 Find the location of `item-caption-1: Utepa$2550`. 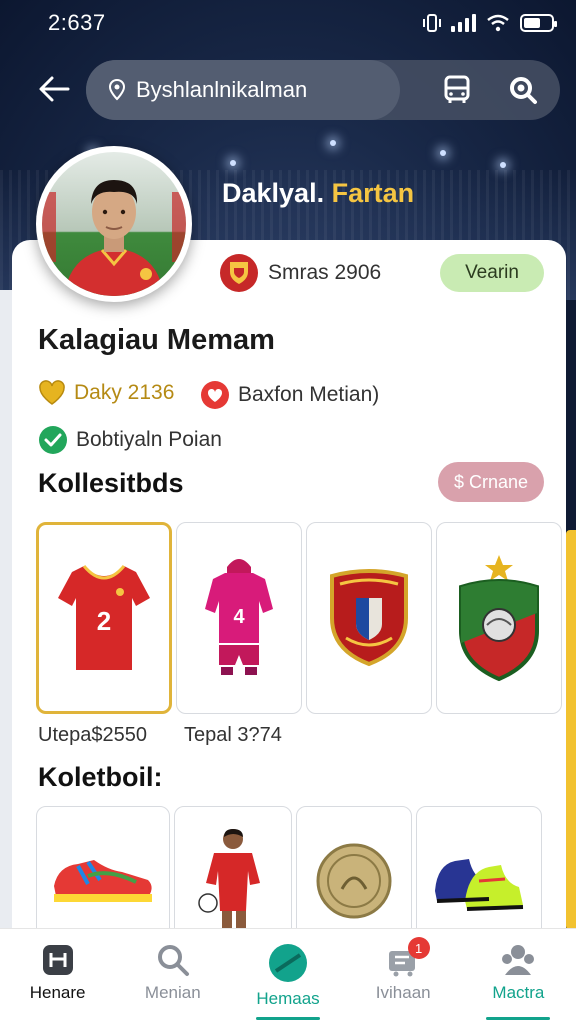

item-caption-1: Utepa$2550 is located at coordinates (92, 735).